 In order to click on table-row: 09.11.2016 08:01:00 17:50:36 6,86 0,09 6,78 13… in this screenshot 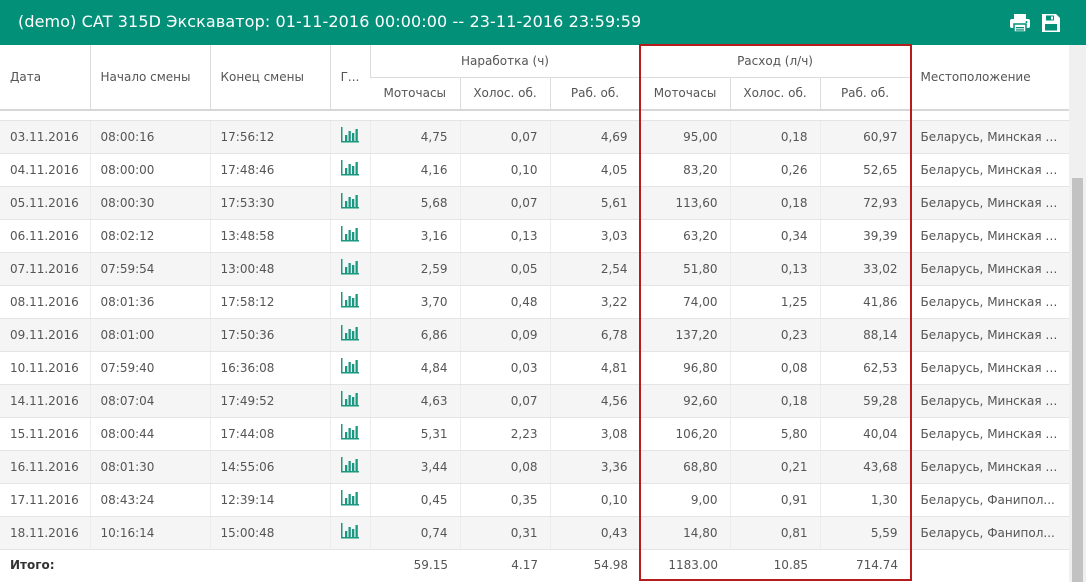, I will do `click(534, 335)`.